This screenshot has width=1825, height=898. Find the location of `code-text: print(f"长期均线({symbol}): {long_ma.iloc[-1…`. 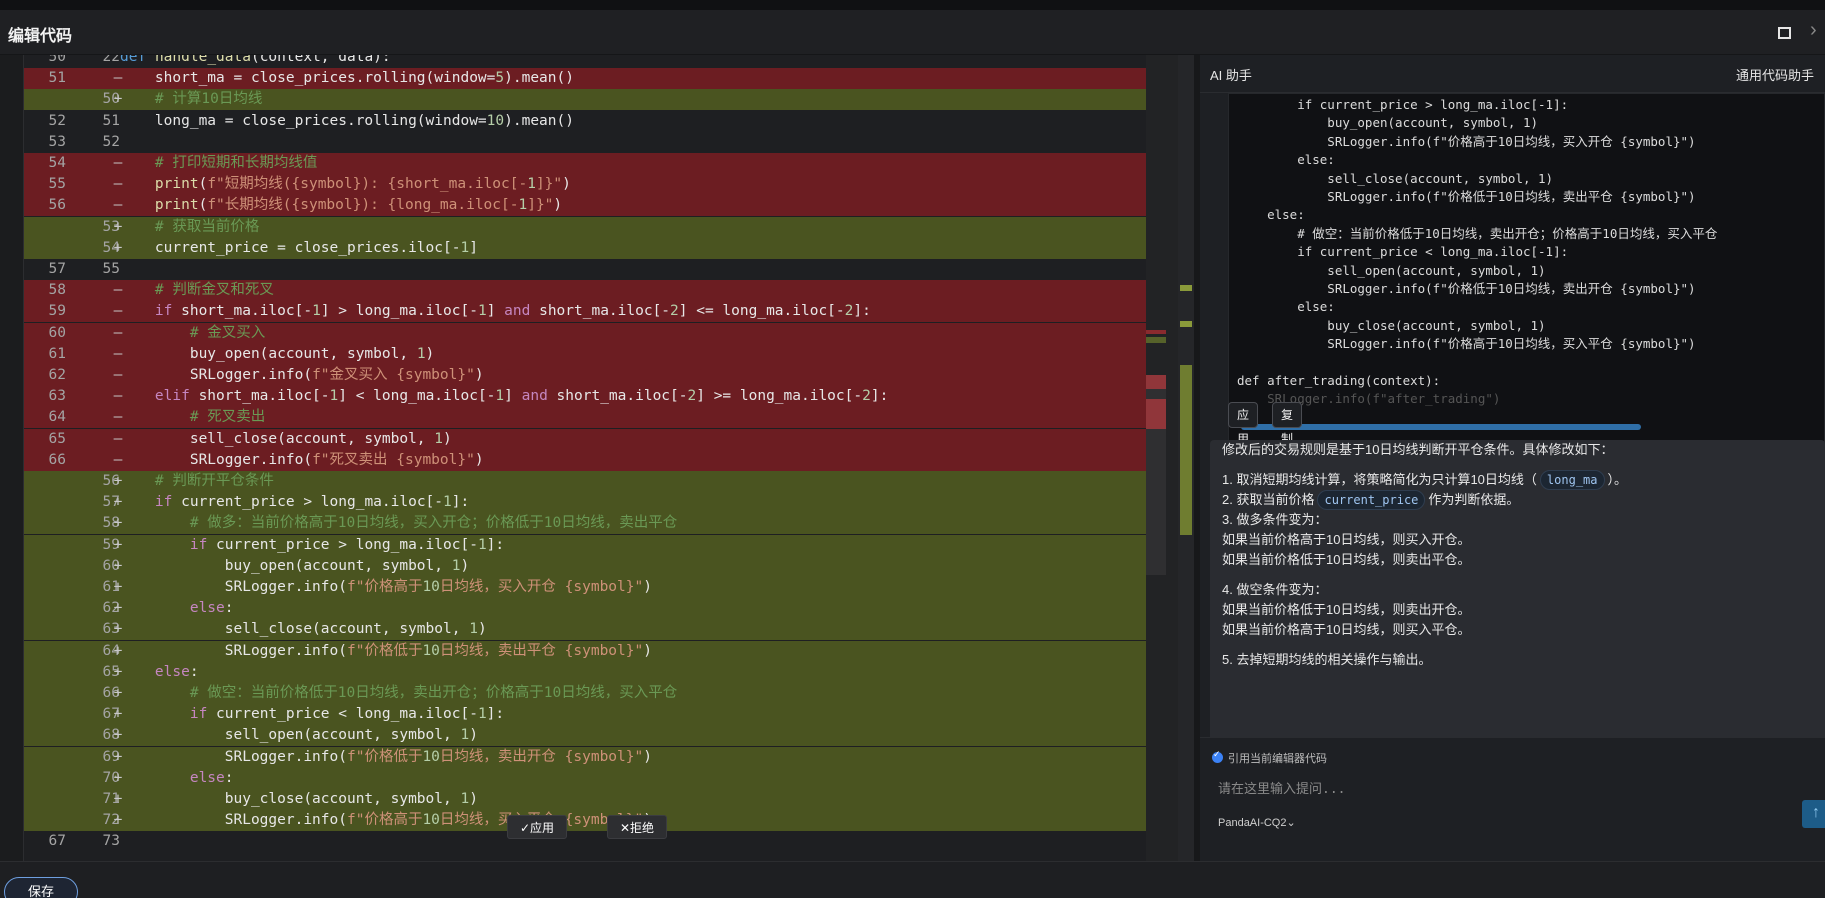

code-text: print(f"长期均线({symbol}): {long_ma.iloc[-1… is located at coordinates (341, 205).